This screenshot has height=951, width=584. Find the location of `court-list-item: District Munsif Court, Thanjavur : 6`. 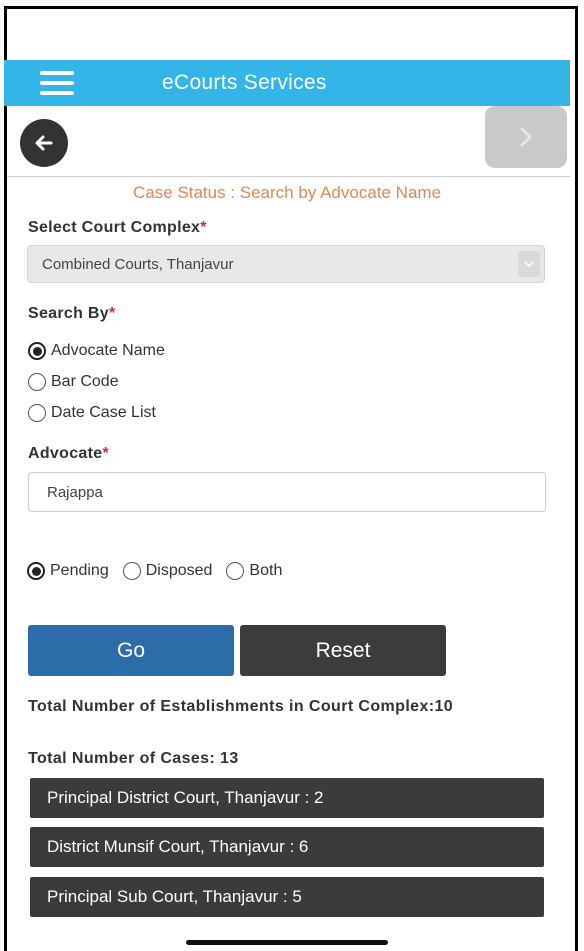

court-list-item: District Munsif Court, Thanjavur : 6 is located at coordinates (287, 847).